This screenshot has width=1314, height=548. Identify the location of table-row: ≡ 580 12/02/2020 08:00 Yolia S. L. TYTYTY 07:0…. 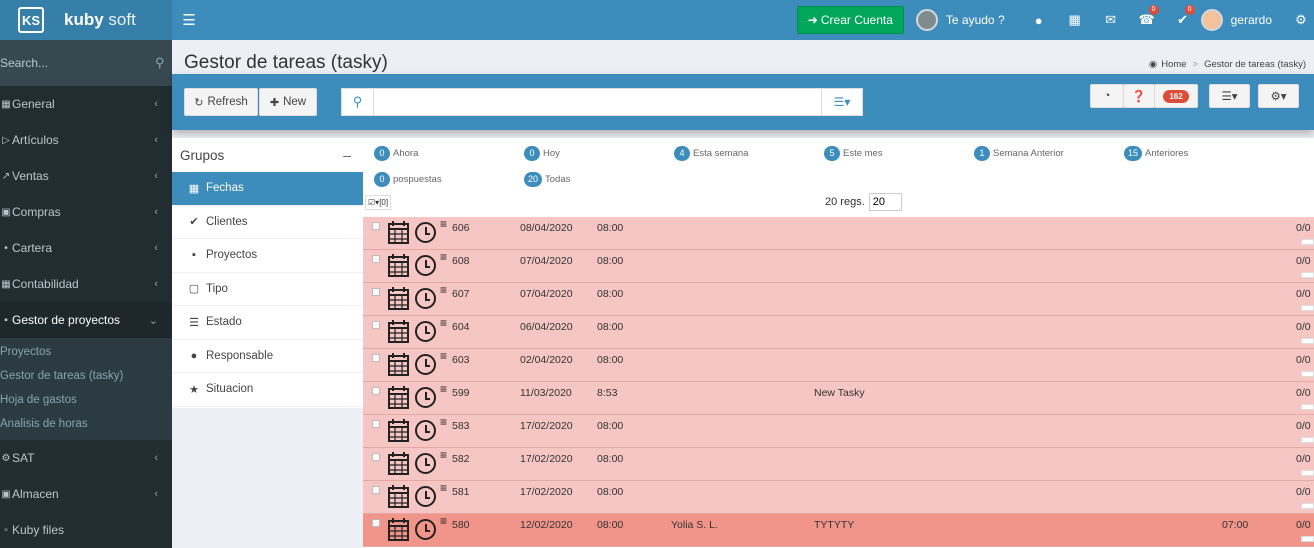
(838, 530).